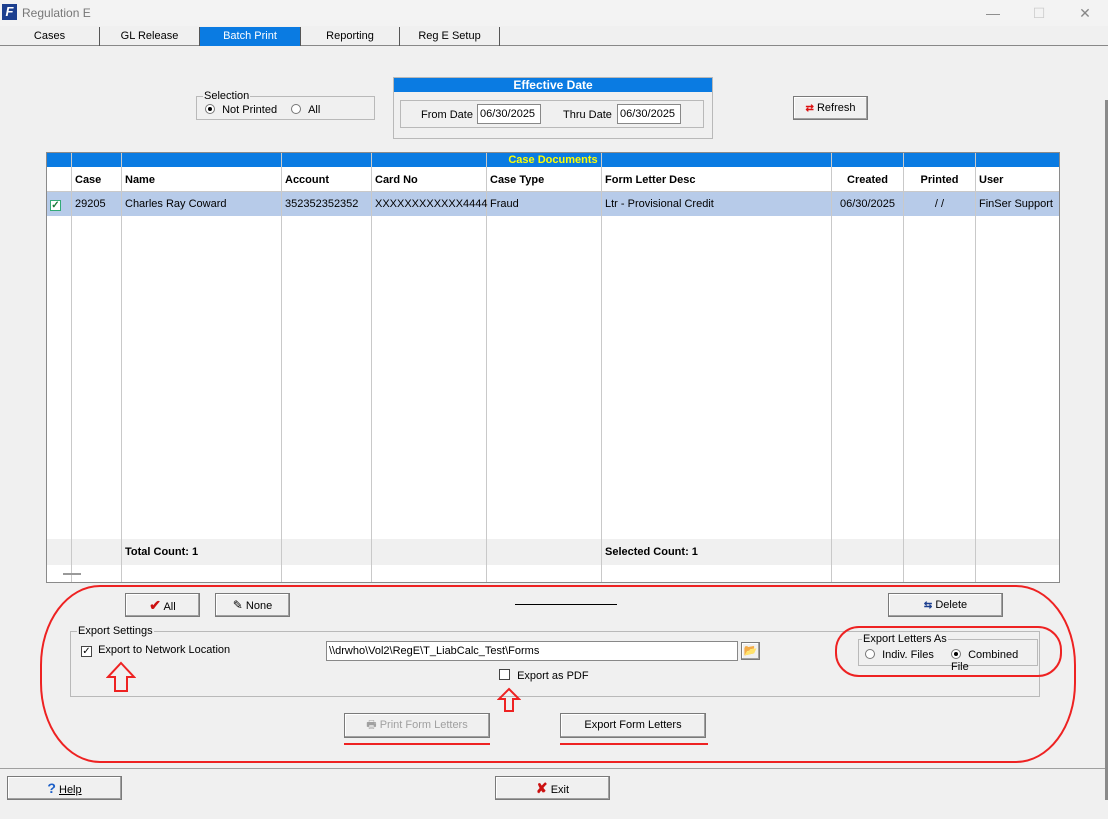 The image size is (1108, 819). I want to click on annotation-oval-export-as, so click(948, 651).